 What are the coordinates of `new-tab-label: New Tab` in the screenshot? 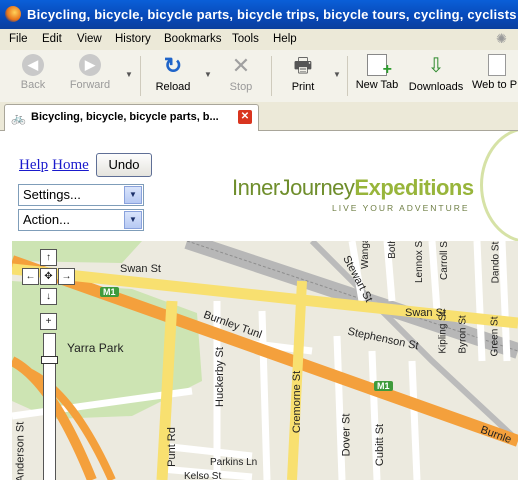 It's located at (377, 85).